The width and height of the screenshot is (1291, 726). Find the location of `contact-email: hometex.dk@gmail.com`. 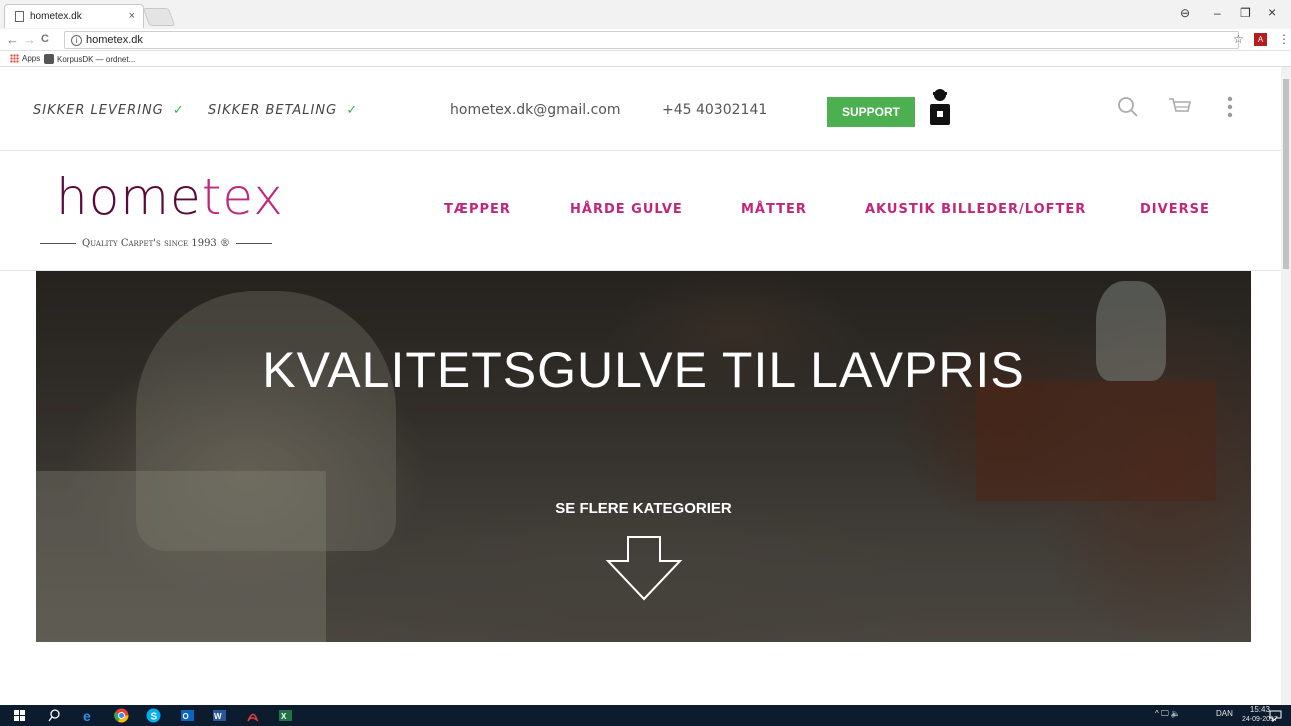

contact-email: hometex.dk@gmail.com is located at coordinates (535, 110).